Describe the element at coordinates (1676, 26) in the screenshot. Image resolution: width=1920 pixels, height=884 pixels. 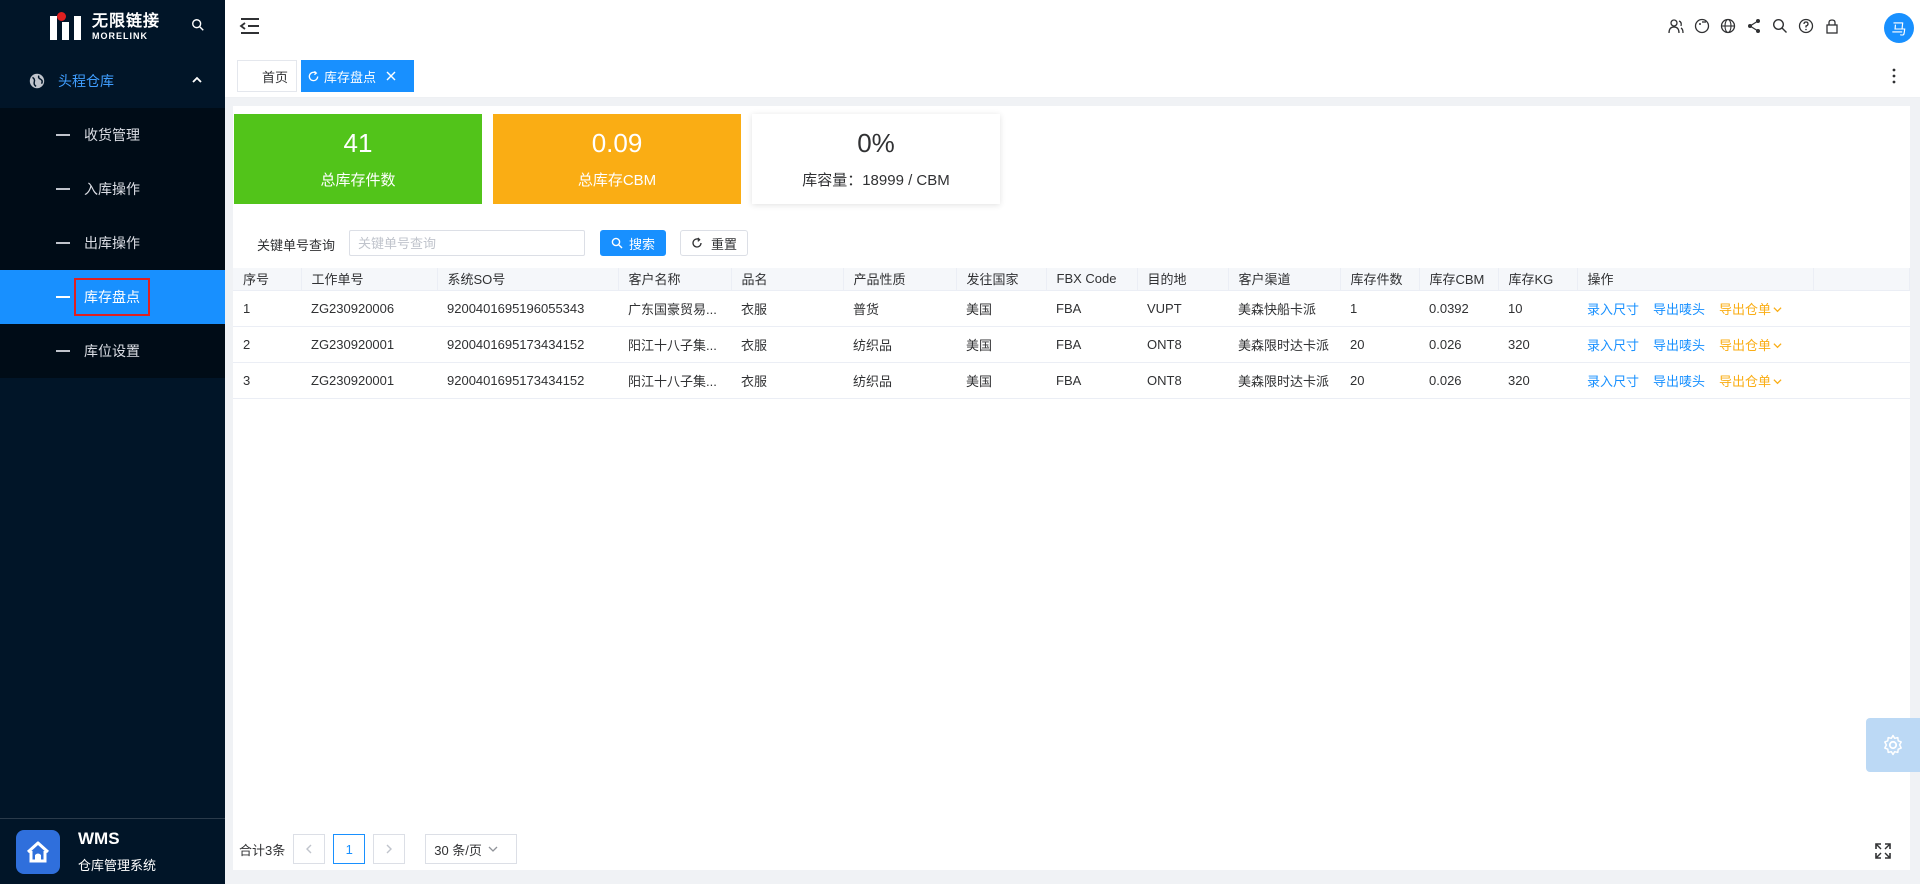
I see `users-icon` at that location.